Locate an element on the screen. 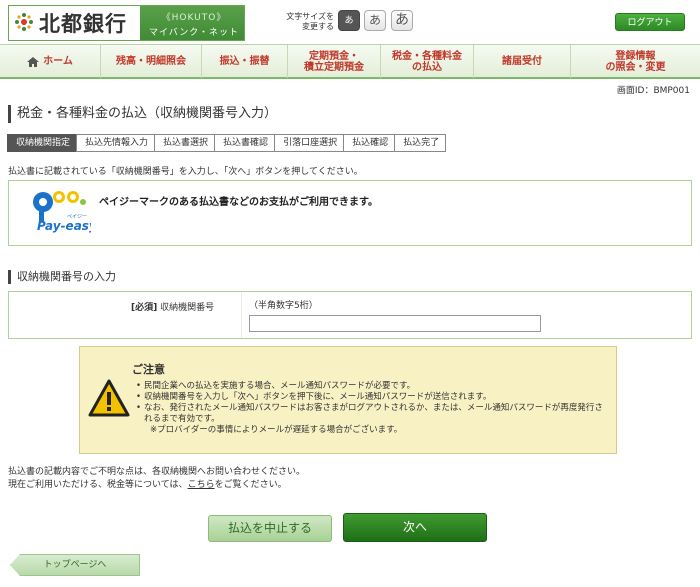 The image size is (700, 587). home-icon is located at coordinates (33, 61).